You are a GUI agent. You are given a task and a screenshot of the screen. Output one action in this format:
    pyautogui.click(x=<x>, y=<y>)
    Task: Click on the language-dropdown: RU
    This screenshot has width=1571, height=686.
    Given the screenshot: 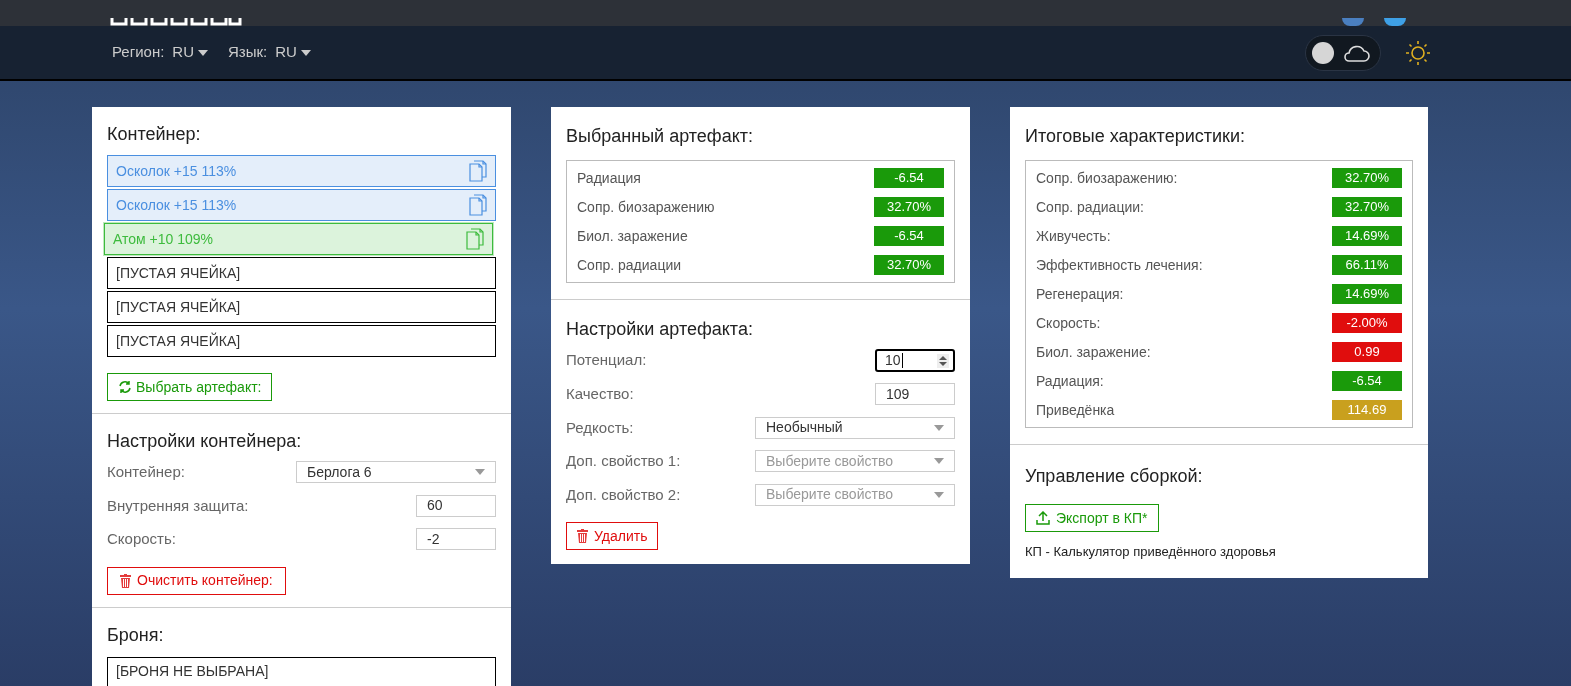 What is the action you would take?
    pyautogui.click(x=293, y=52)
    